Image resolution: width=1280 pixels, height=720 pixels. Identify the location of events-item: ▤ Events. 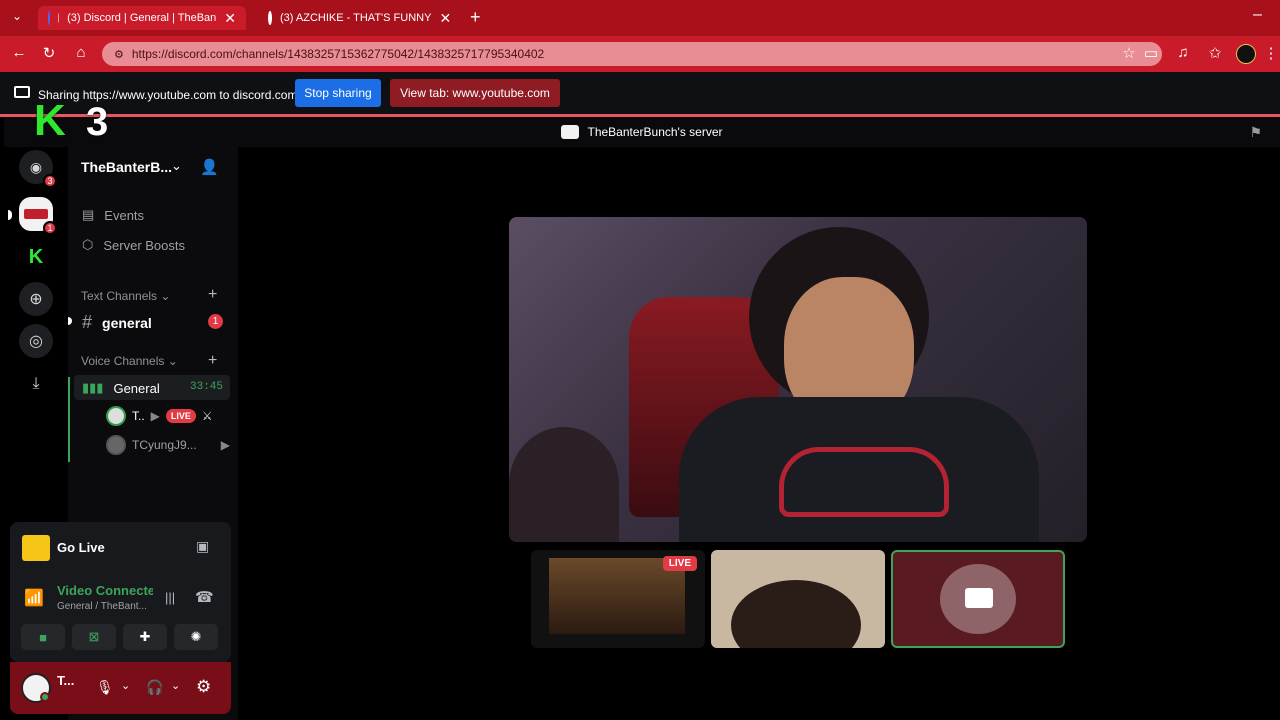
(113, 215).